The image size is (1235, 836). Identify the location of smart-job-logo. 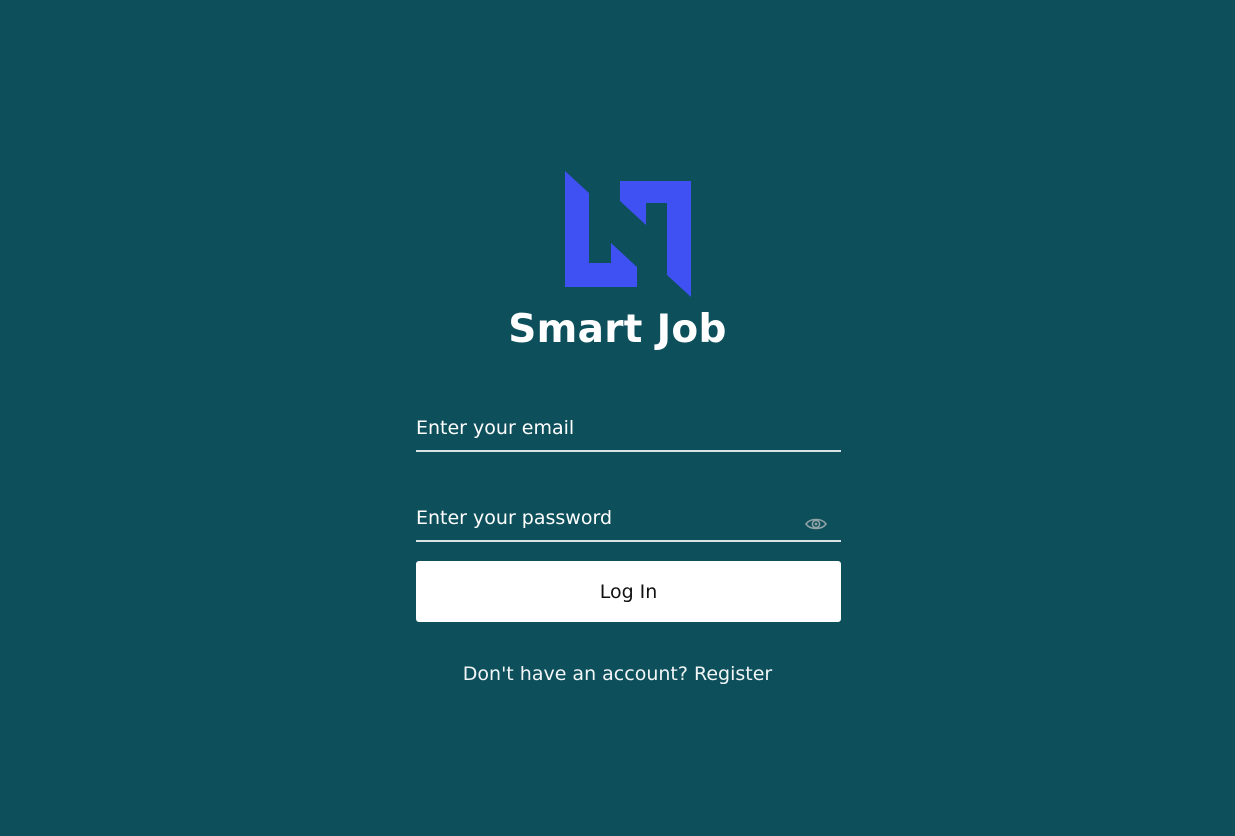
(628, 234).